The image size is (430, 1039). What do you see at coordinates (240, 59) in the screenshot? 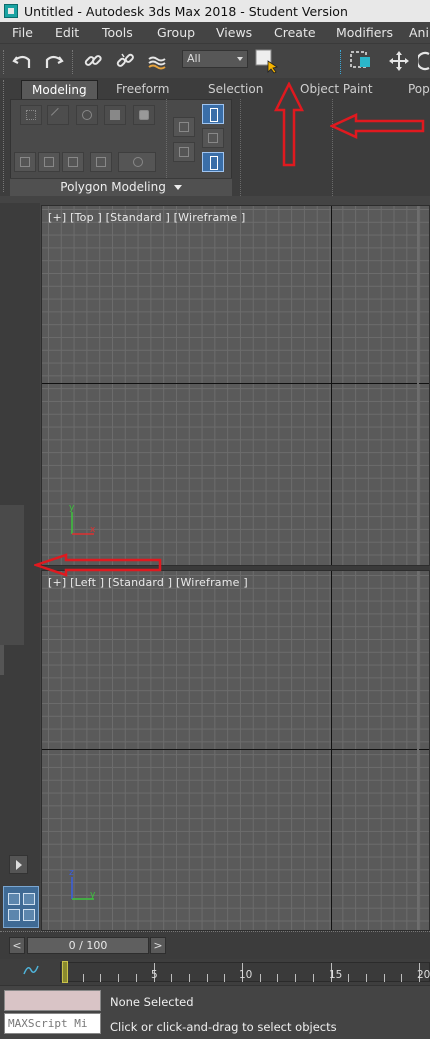
I see `chevron-down-icon` at bounding box center [240, 59].